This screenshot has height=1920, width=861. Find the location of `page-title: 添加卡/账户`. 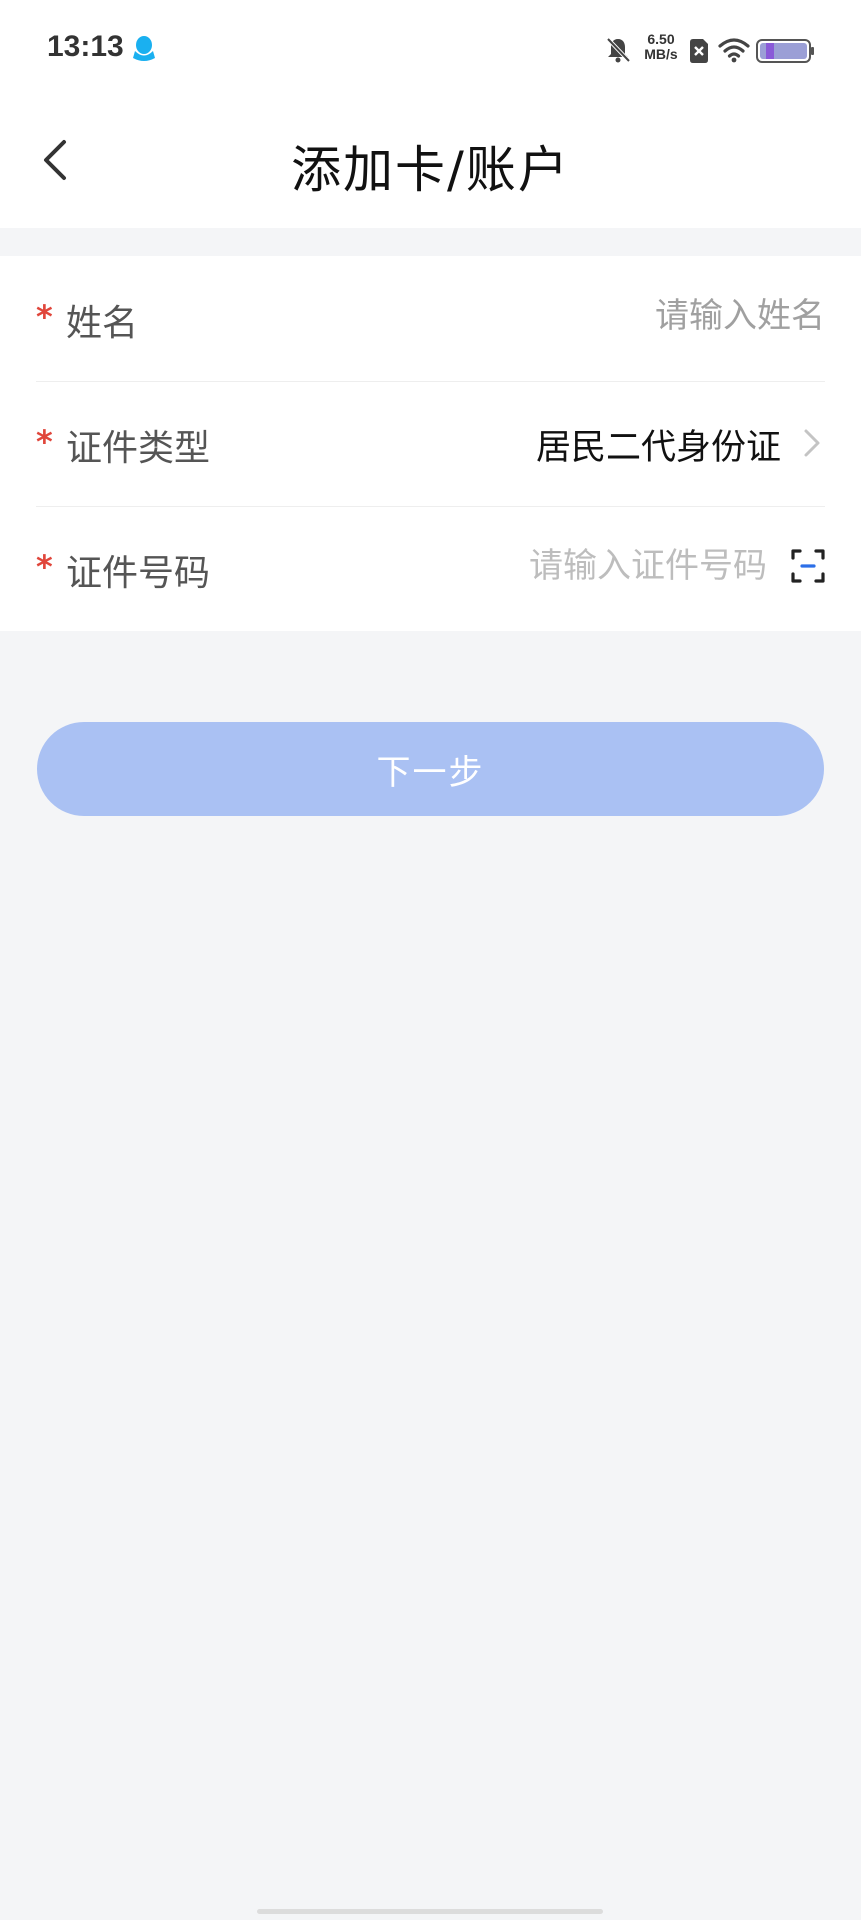

page-title: 添加卡/账户 is located at coordinates (430, 170).